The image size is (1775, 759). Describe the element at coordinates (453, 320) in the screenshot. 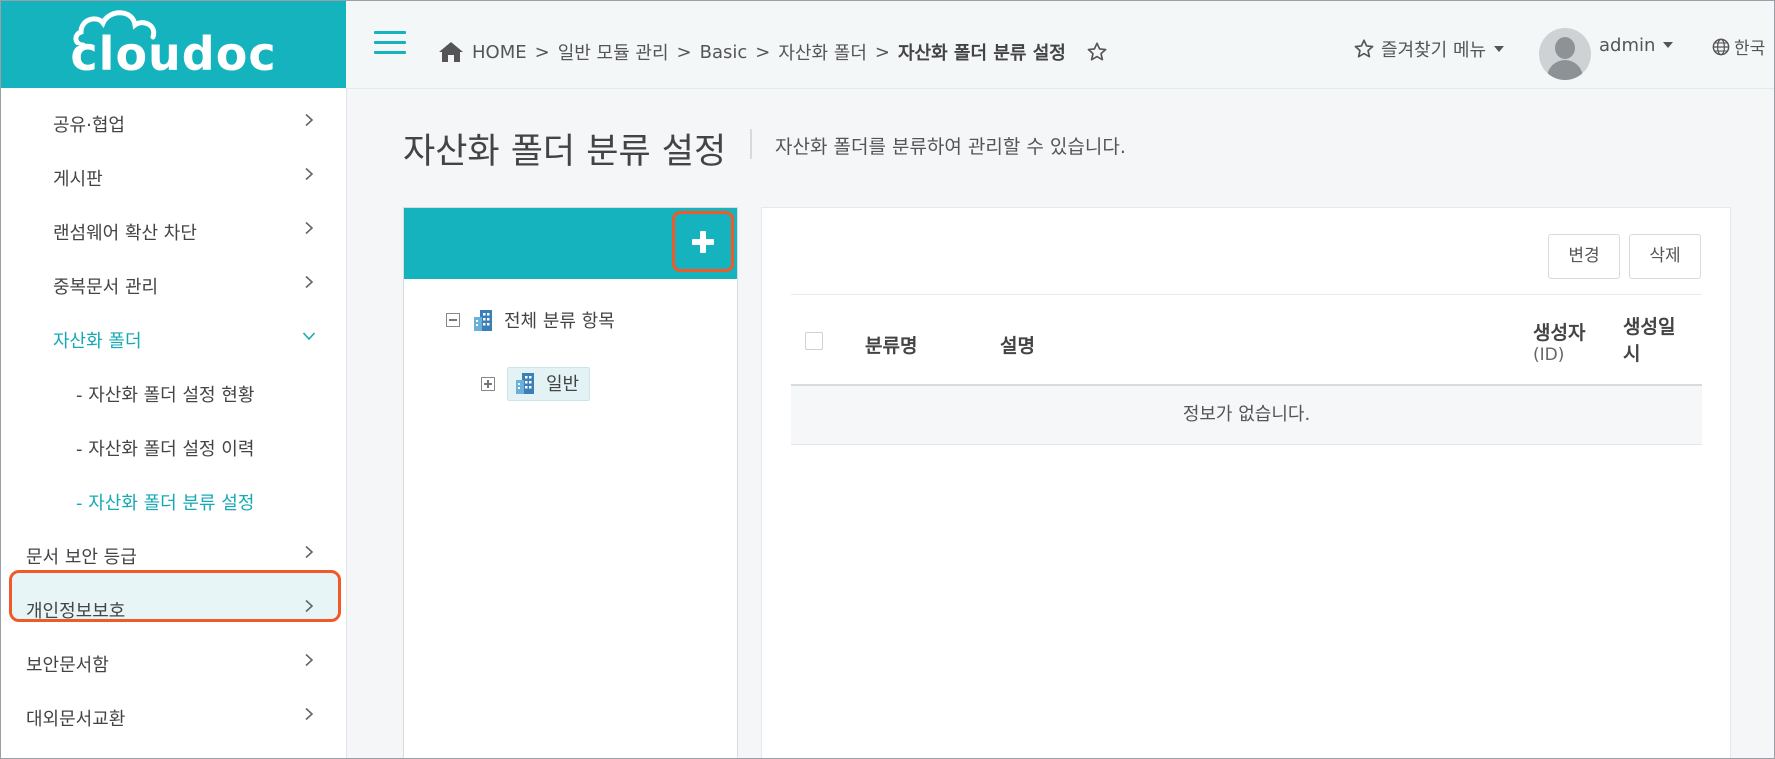

I see `collapse-icon` at that location.